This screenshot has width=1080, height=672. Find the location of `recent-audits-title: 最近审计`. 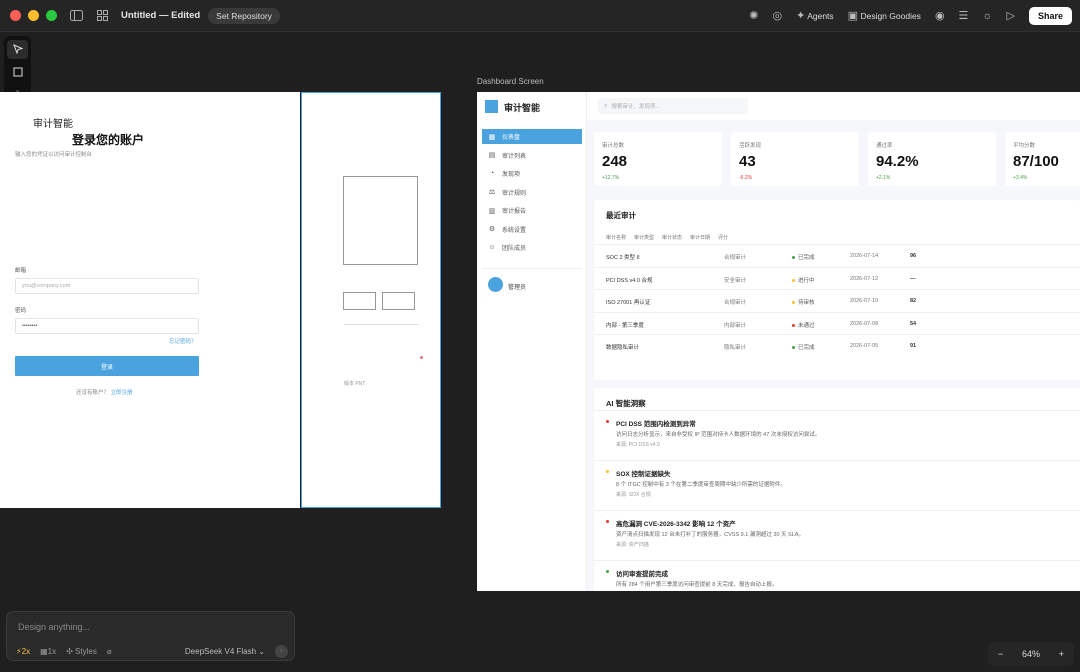

recent-audits-title: 最近审计 is located at coordinates (621, 215).